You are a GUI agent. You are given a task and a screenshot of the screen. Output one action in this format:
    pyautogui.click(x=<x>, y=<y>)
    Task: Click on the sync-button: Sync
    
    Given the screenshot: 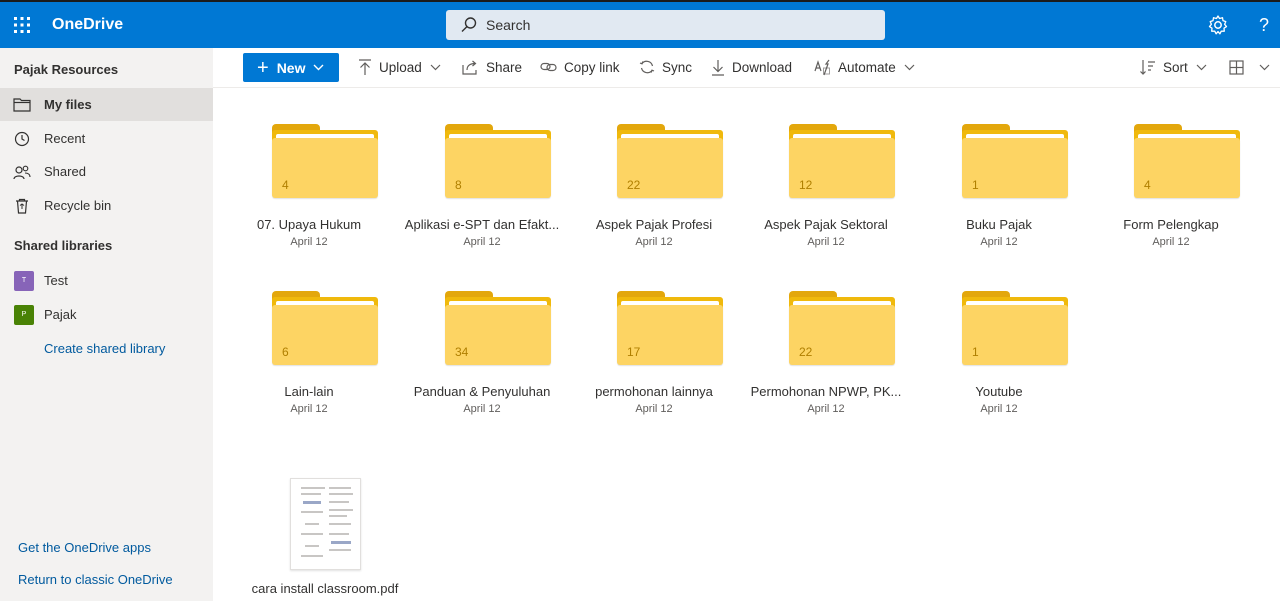 What is the action you would take?
    pyautogui.click(x=665, y=67)
    